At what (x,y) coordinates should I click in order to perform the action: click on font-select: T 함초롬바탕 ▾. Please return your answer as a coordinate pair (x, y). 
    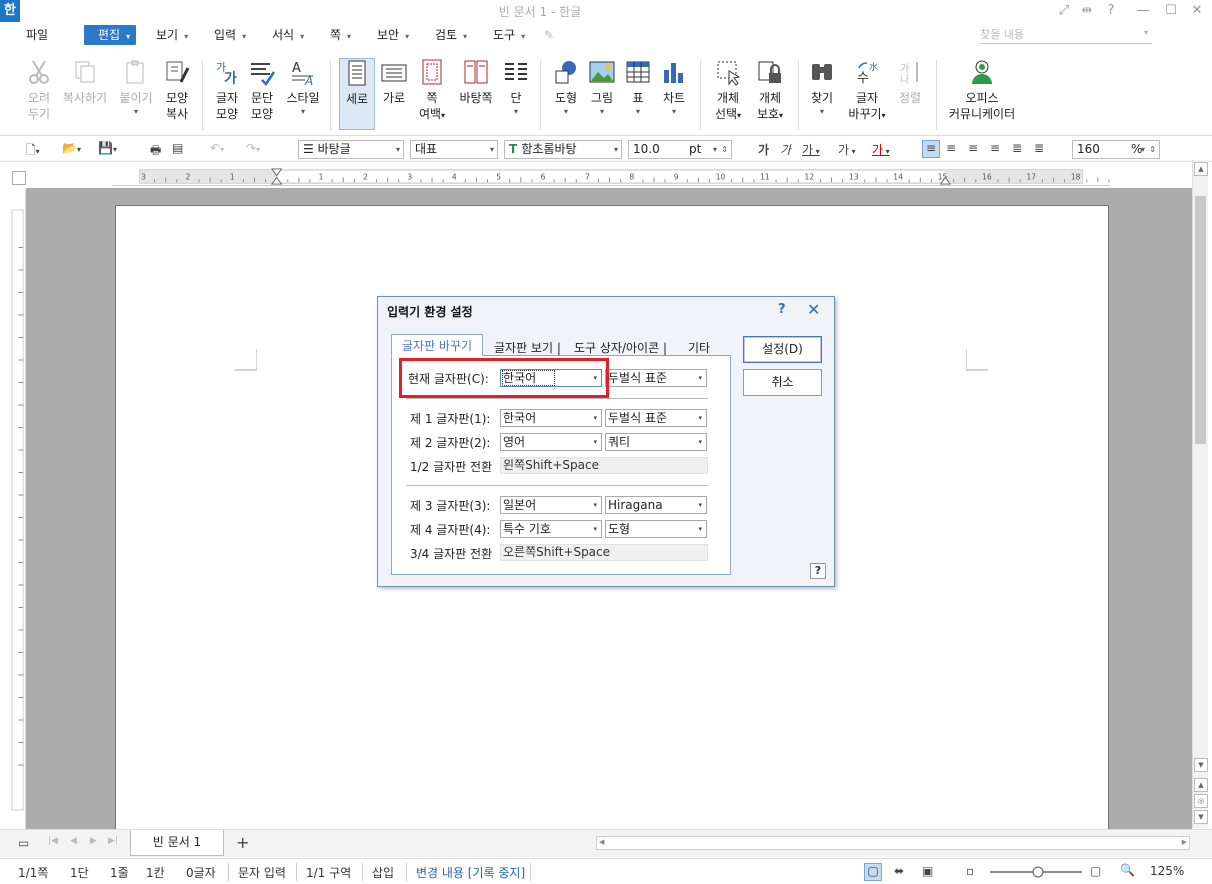
    Looking at the image, I should click on (563, 149).